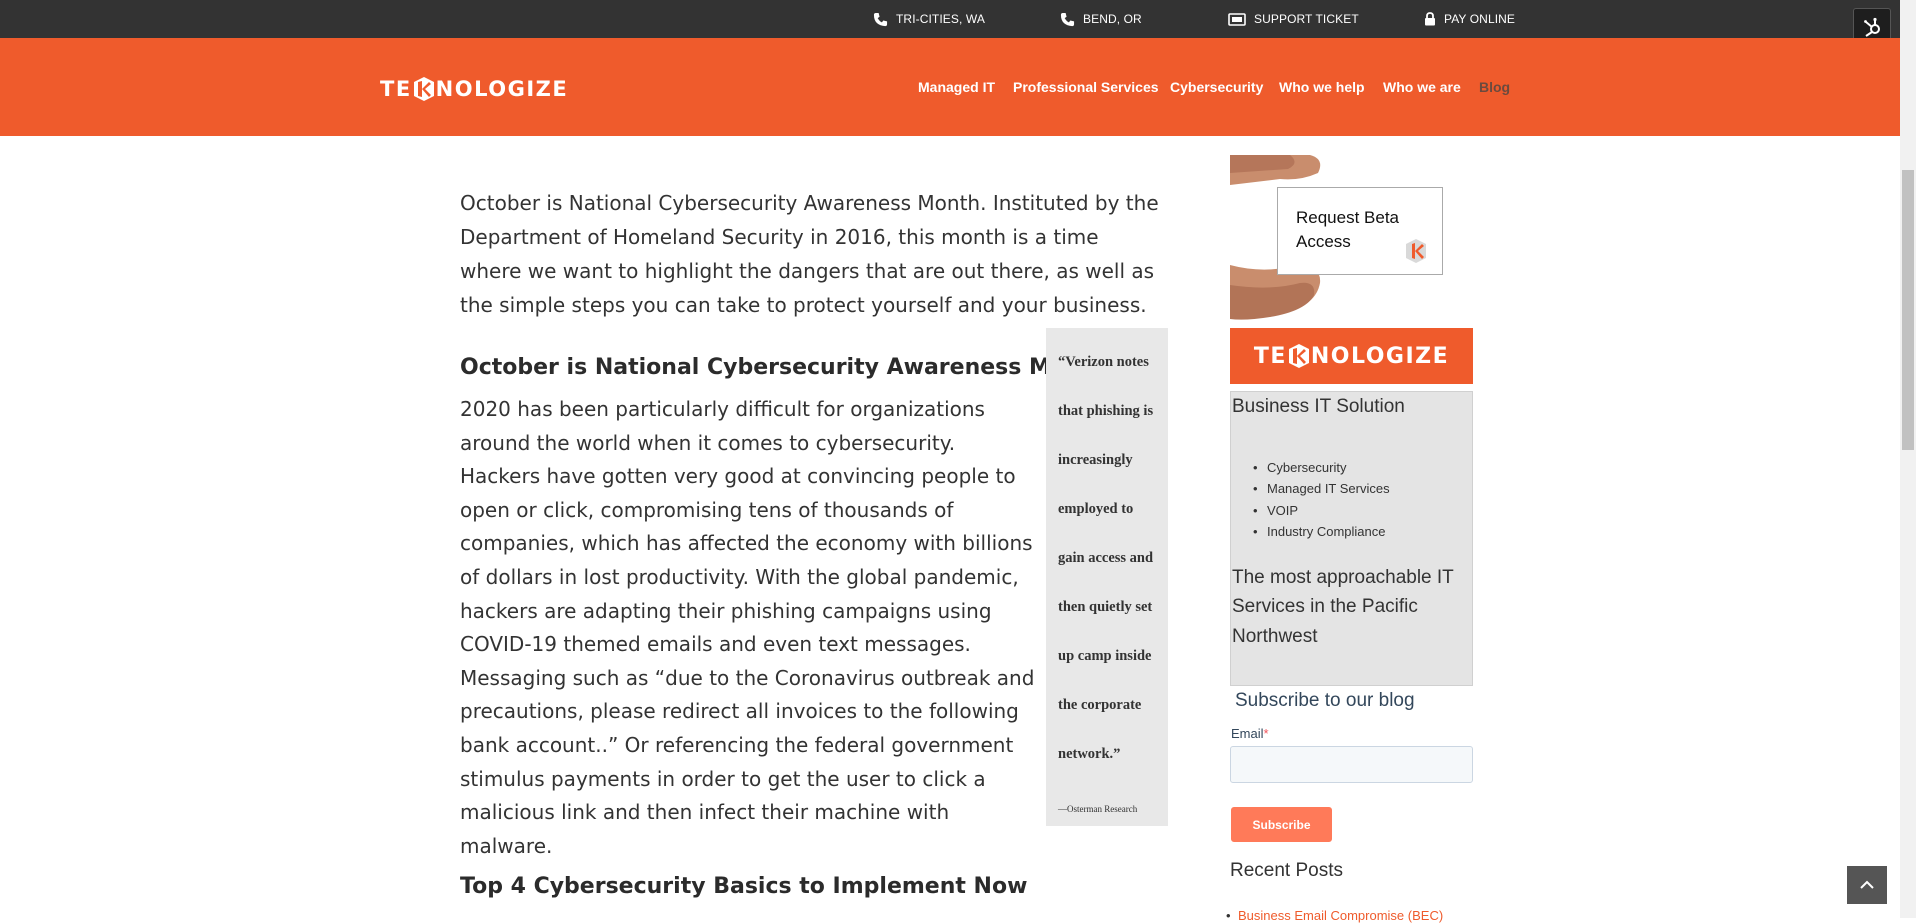 The height and width of the screenshot is (923, 1916). Describe the element at coordinates (940, 19) in the screenshot. I see `topbar-label: TRI-CITIES, WA` at that location.